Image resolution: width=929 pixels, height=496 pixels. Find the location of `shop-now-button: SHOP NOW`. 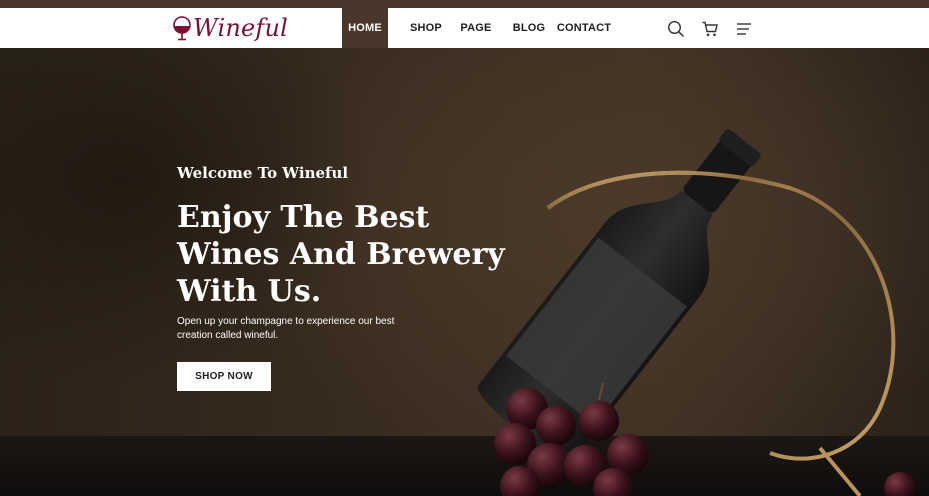

shop-now-button: SHOP NOW is located at coordinates (224, 376).